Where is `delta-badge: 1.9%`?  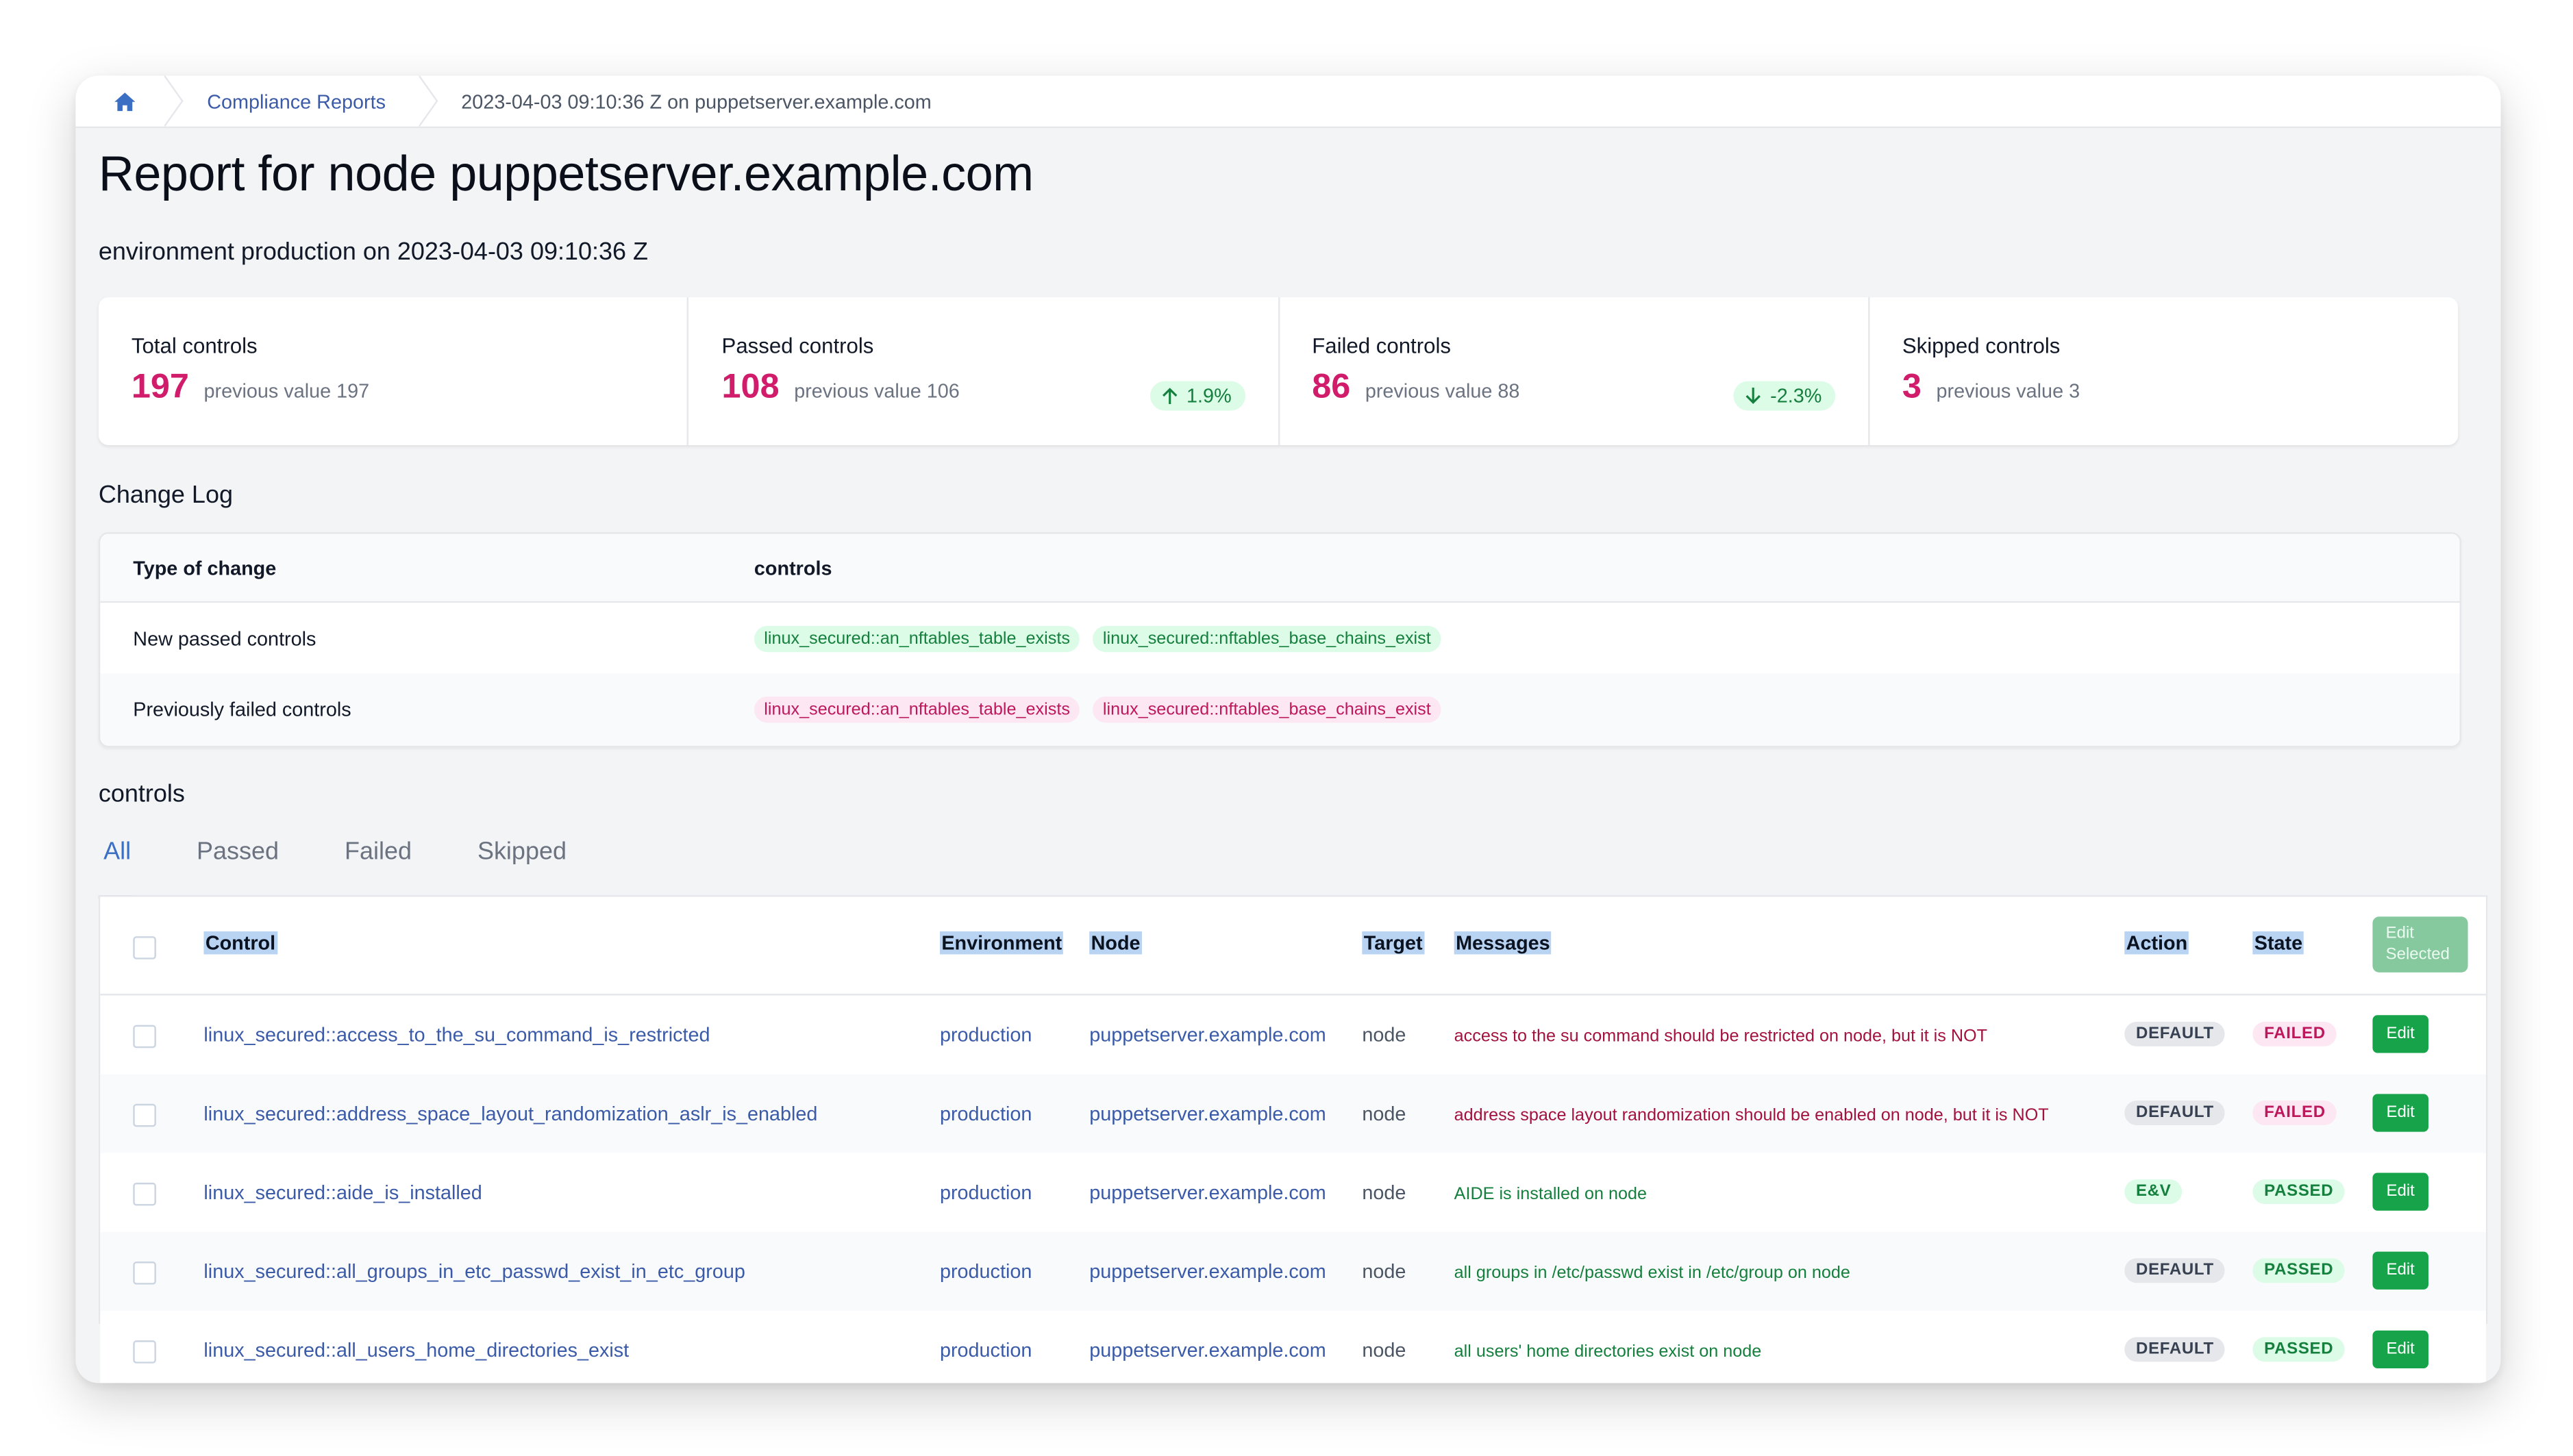
delta-badge: 1.9% is located at coordinates (1197, 396).